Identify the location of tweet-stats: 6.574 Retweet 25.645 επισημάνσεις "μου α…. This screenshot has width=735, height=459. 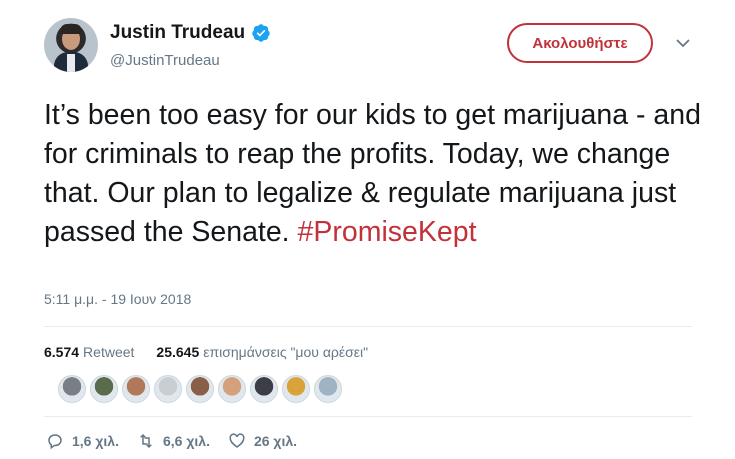
(206, 352).